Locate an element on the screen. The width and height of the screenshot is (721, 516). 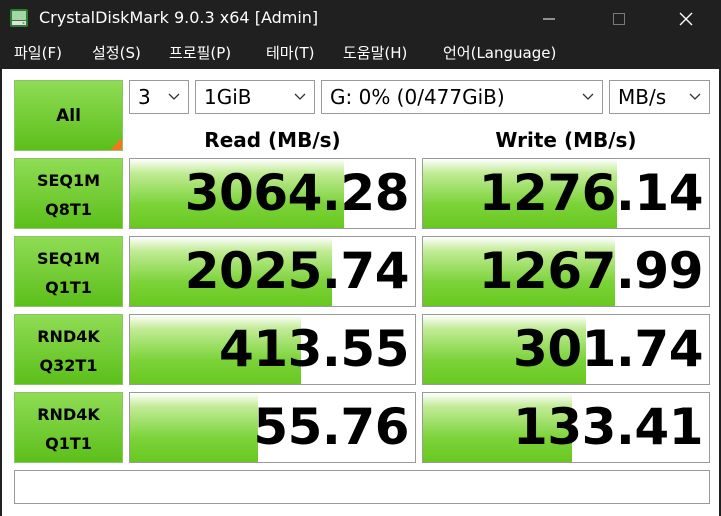
read-value: 413.55 is located at coordinates (314, 349).